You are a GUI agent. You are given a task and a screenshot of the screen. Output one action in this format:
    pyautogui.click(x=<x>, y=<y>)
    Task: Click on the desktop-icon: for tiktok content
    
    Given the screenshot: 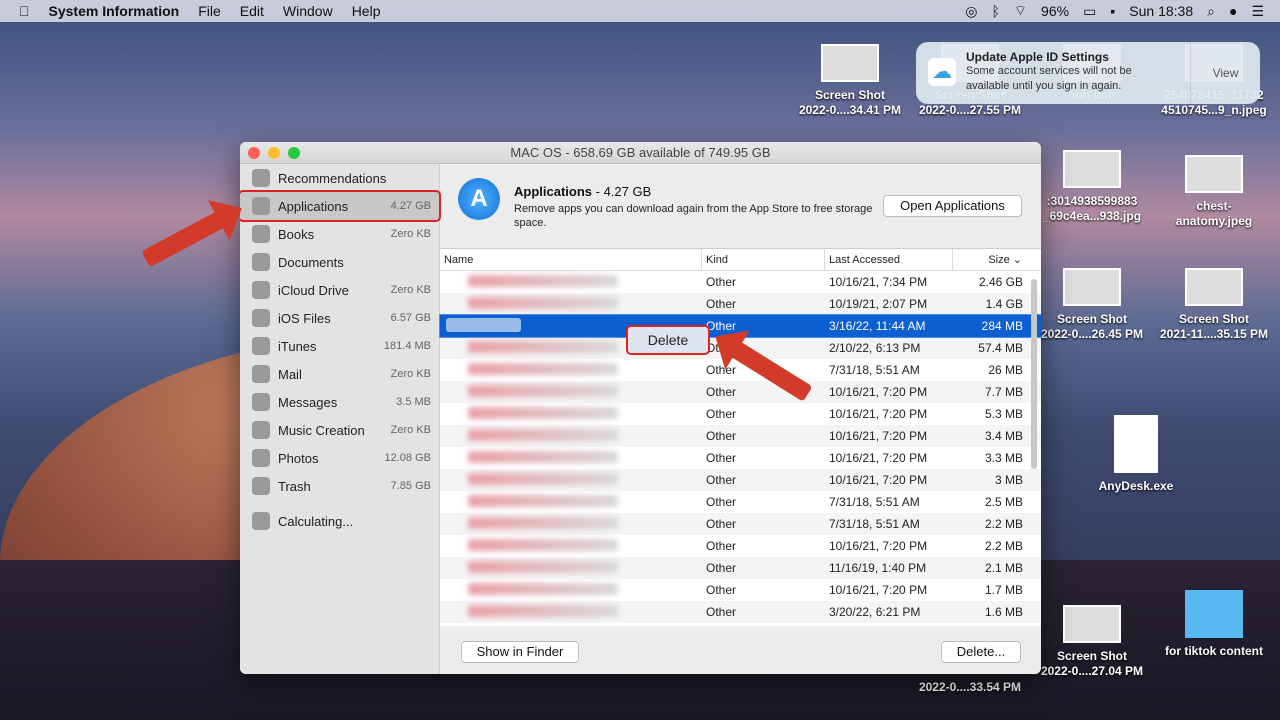 What is the action you would take?
    pyautogui.click(x=1214, y=624)
    